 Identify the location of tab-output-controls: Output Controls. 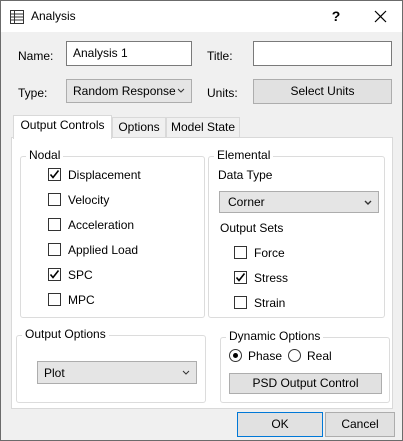
(62, 127).